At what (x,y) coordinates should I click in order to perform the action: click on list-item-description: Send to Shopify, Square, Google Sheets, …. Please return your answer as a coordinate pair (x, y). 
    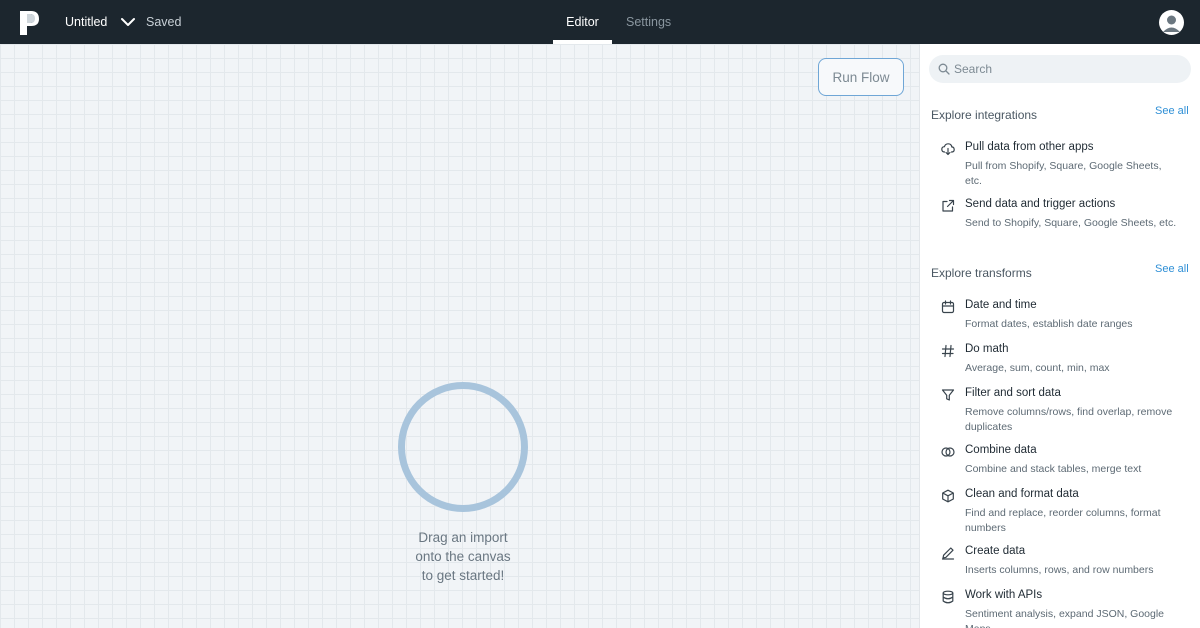
    Looking at the image, I should click on (1071, 223).